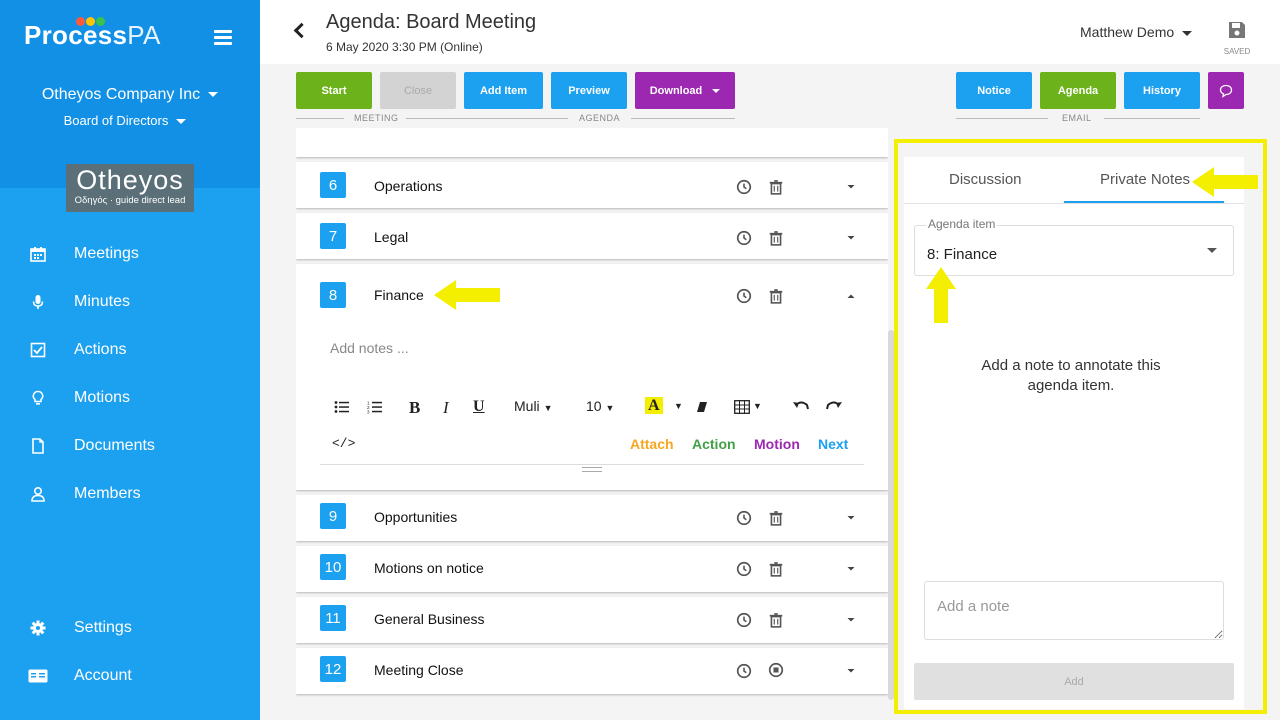 This screenshot has width=1280, height=720. Describe the element at coordinates (130, 398) in the screenshot. I see `sidebar-item-motions: Motions` at that location.